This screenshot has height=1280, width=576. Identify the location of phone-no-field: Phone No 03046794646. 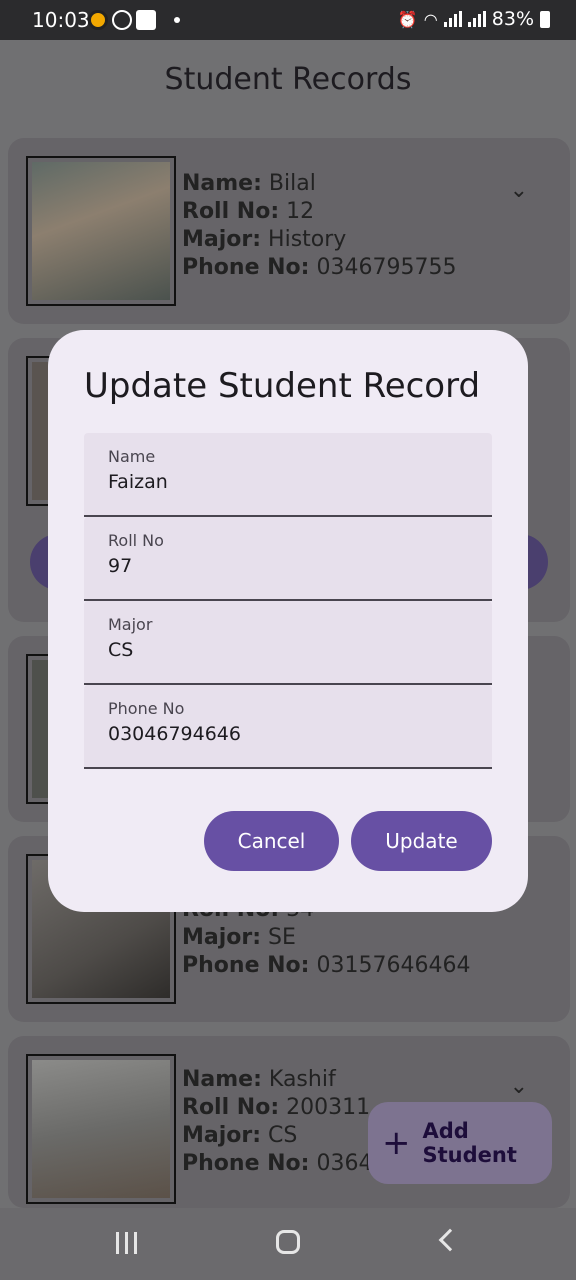
(288, 727).